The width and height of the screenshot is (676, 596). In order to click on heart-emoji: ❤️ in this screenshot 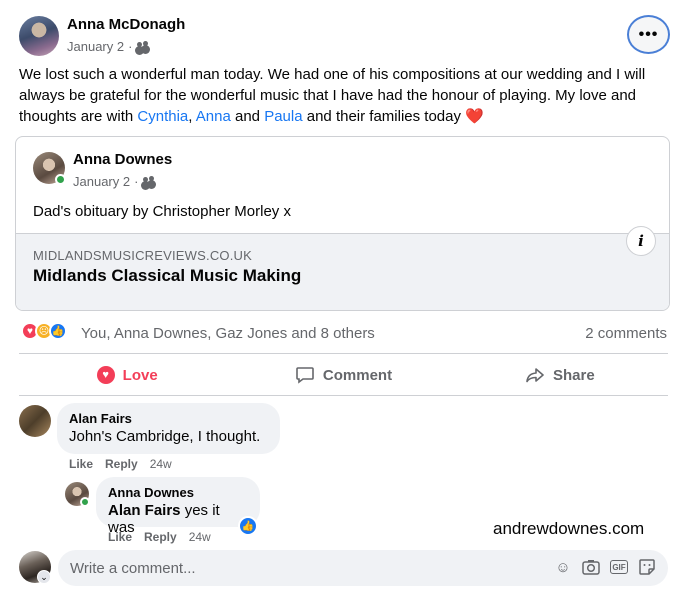, I will do `click(474, 116)`.